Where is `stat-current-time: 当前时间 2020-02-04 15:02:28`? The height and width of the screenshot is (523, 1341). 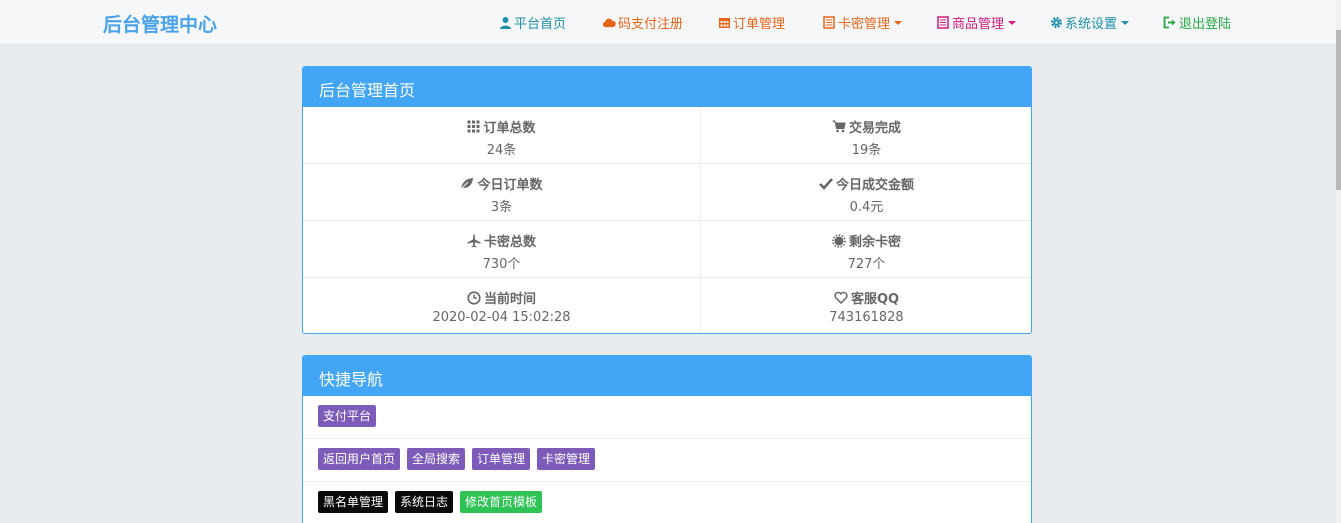
stat-current-time: 当前时间 2020-02-04 15:02:28 is located at coordinates (502, 305).